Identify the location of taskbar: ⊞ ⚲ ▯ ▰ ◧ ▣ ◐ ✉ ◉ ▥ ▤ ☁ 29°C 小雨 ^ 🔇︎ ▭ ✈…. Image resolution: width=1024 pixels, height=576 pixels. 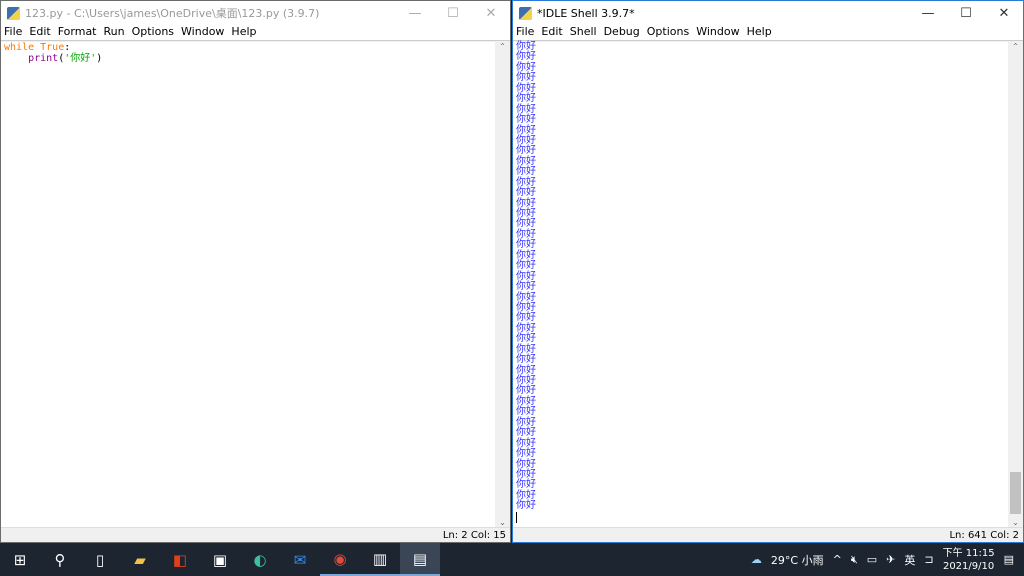
(512, 559).